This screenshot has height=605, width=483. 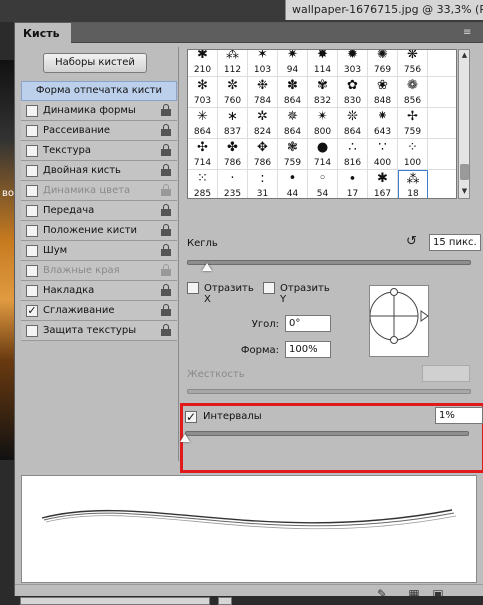 What do you see at coordinates (293, 123) in the screenshot?
I see `brush-preset: ✵ 864` at bounding box center [293, 123].